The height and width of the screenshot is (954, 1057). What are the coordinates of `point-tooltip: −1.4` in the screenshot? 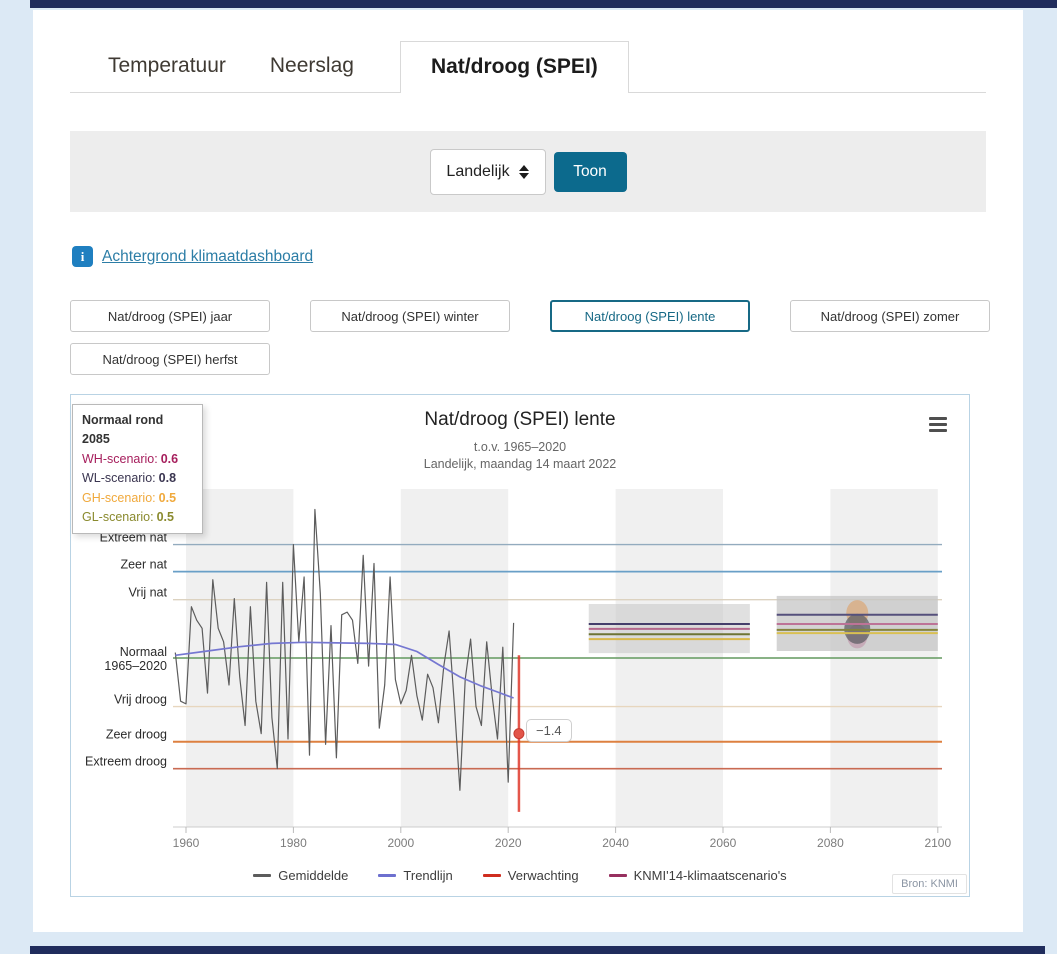 It's located at (549, 730).